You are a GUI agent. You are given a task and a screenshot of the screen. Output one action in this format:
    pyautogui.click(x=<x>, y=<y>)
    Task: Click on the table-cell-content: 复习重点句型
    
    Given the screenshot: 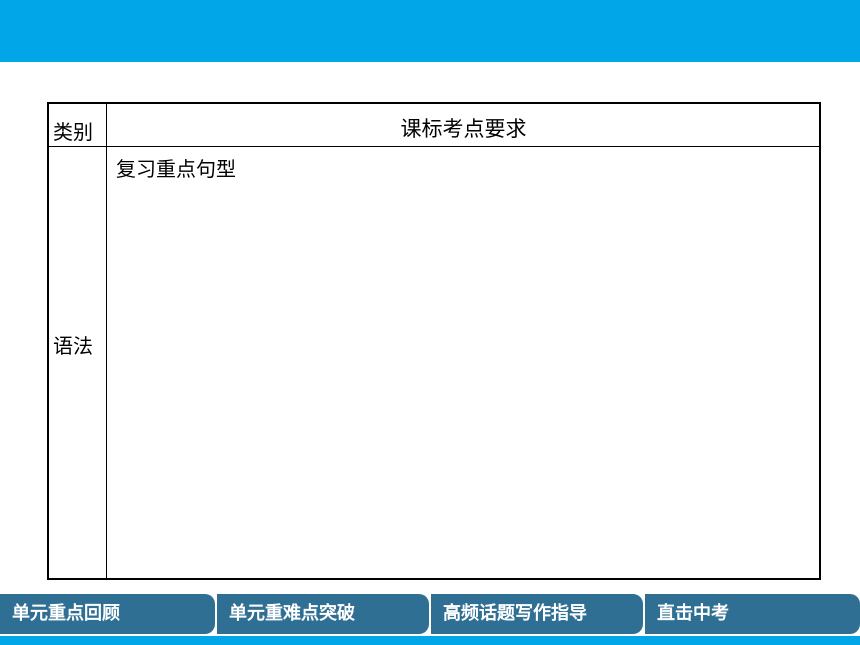 What is the action you would take?
    pyautogui.click(x=176, y=169)
    